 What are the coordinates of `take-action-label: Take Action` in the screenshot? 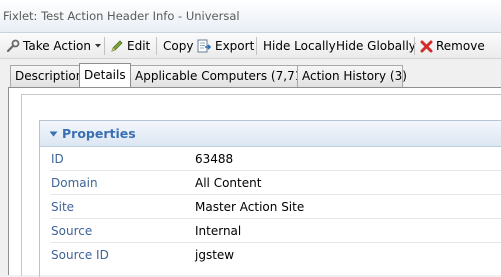 It's located at (57, 46).